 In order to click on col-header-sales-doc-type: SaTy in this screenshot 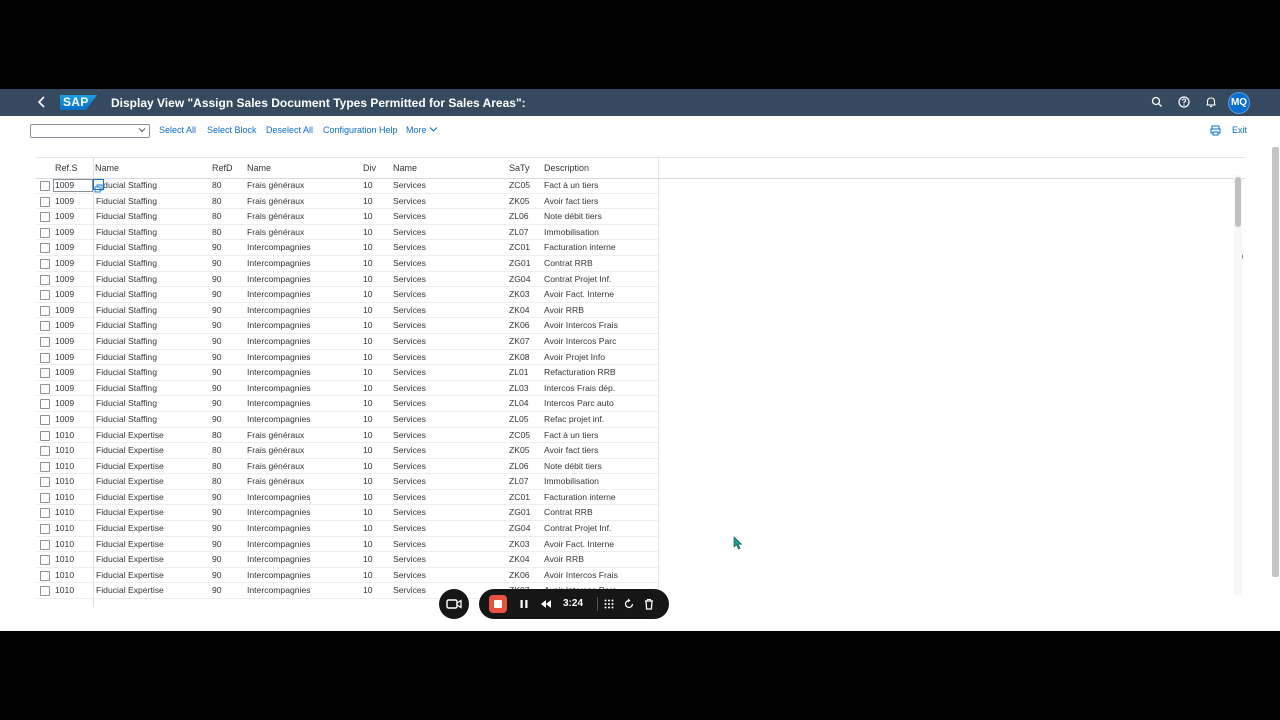, I will do `click(519, 168)`.